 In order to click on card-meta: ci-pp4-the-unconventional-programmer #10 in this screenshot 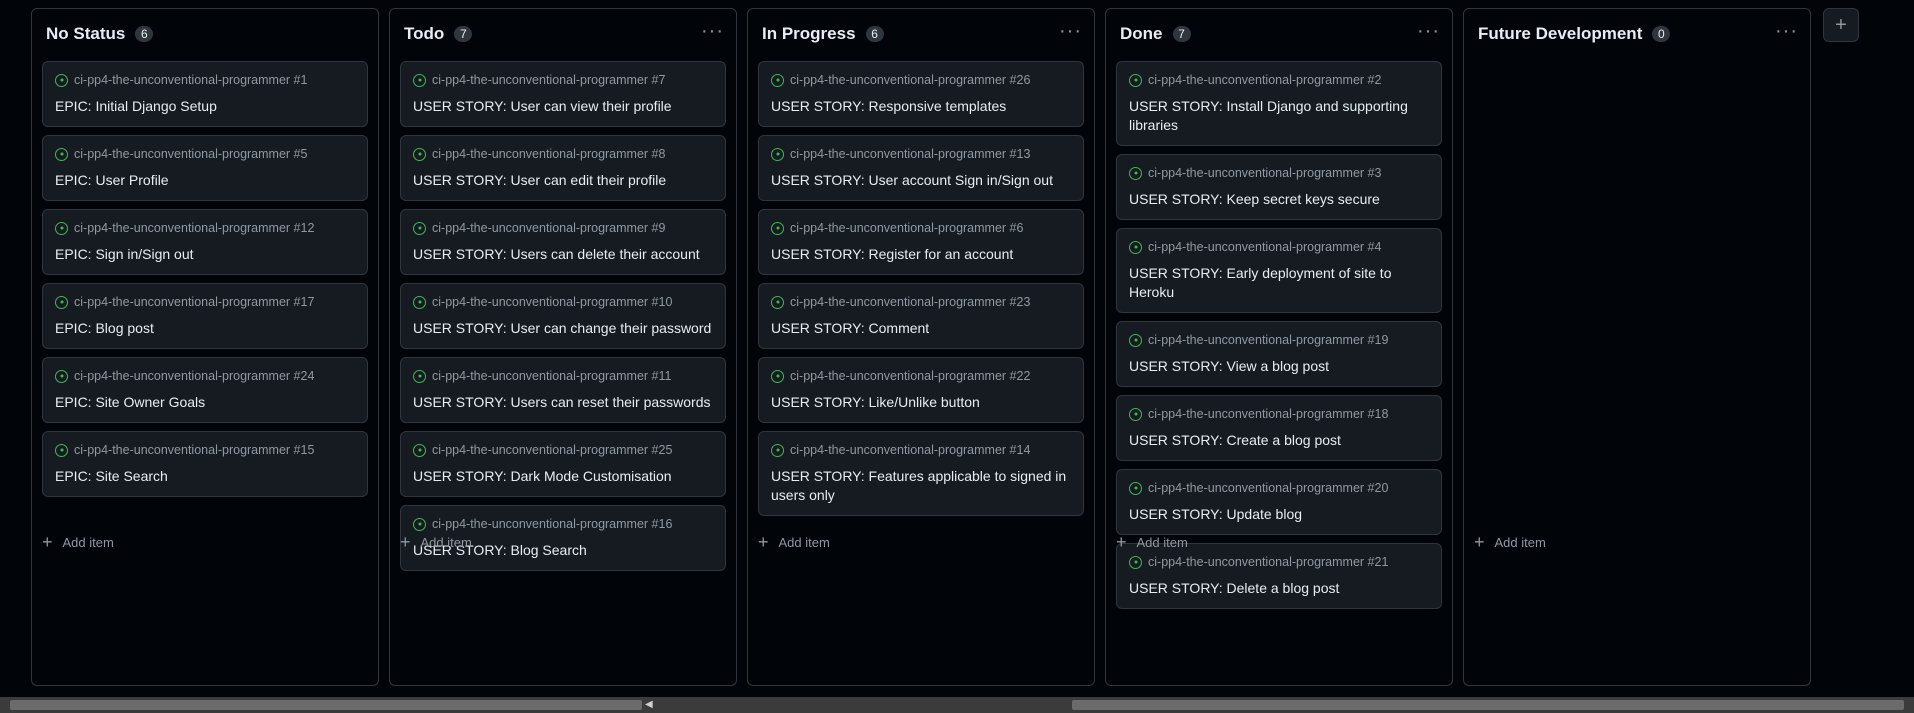, I will do `click(563, 302)`.